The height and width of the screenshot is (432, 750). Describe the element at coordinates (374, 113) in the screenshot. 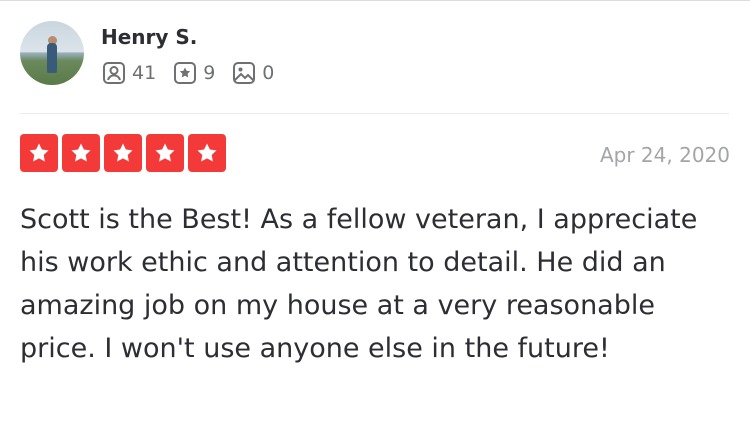

I see `divider` at that location.